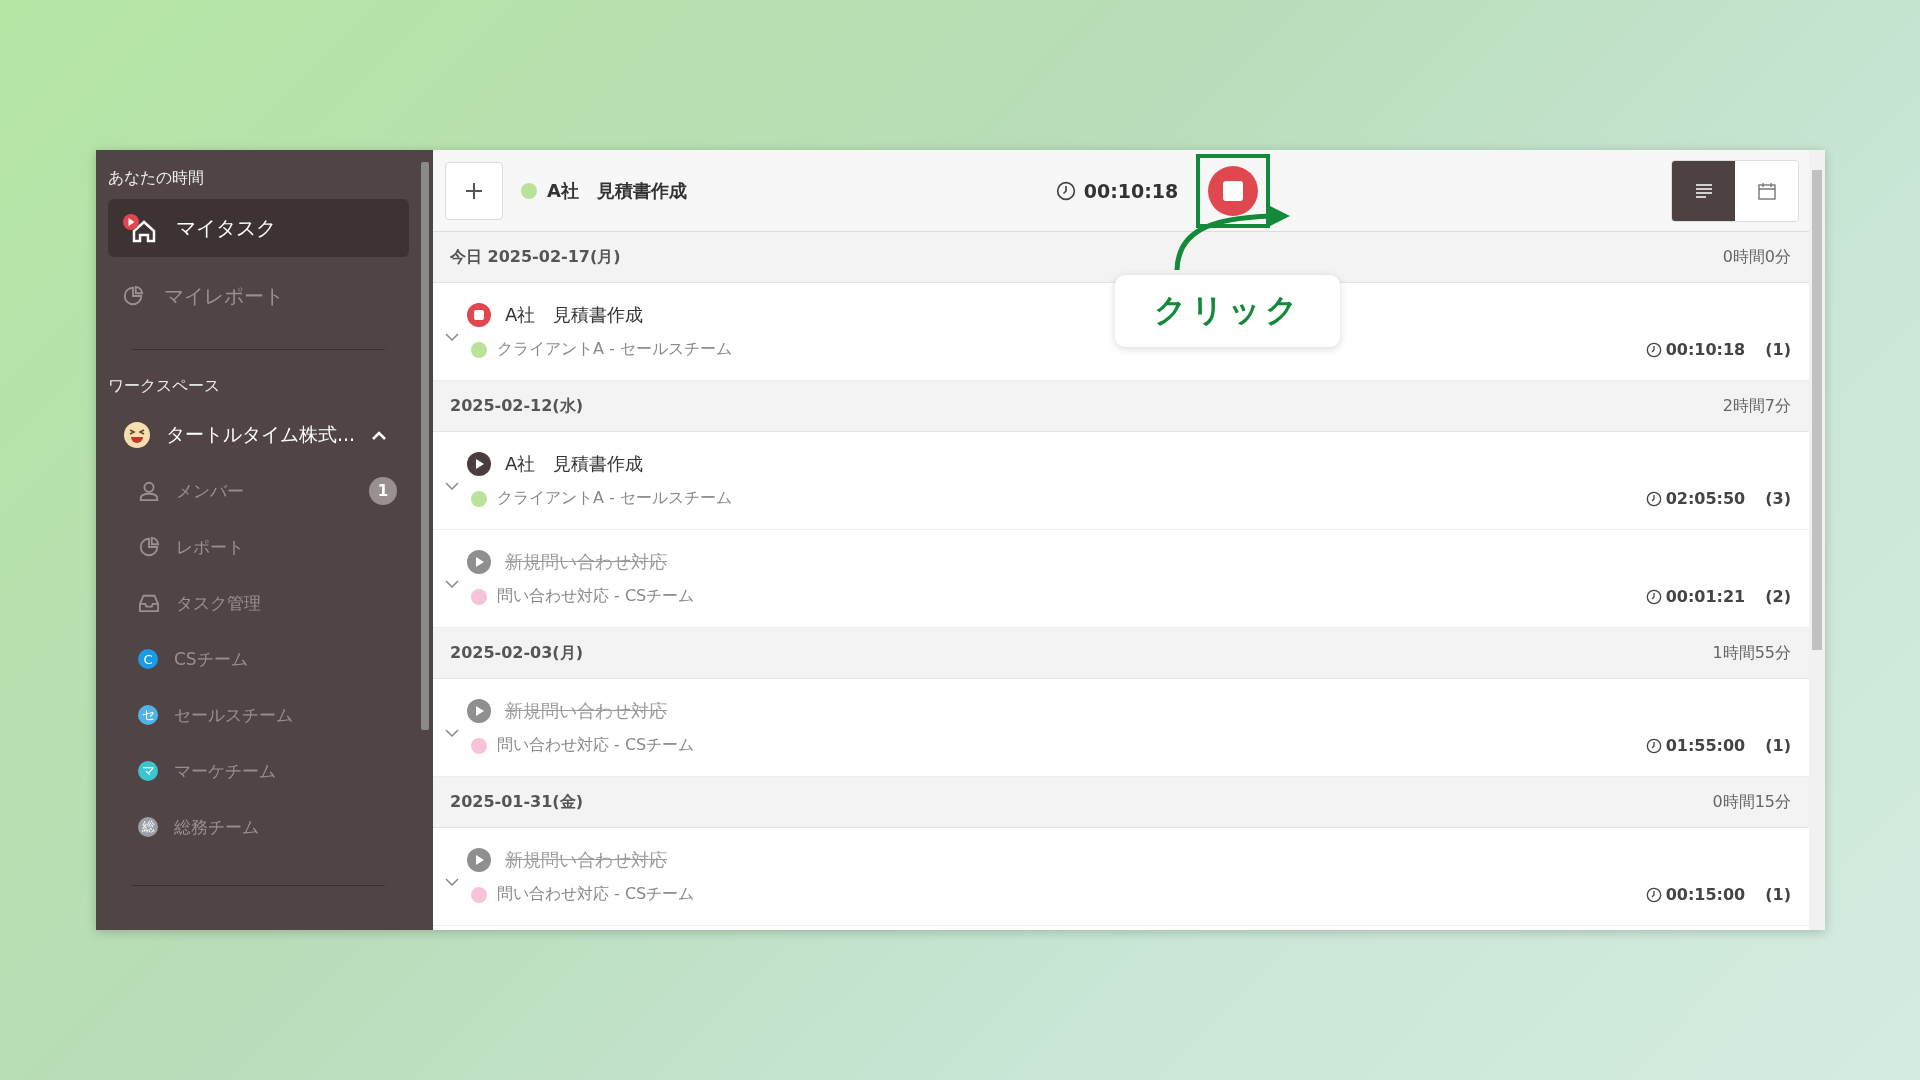 This screenshot has width=1920, height=1080. I want to click on task-time: 02:05:50, so click(1705, 498).